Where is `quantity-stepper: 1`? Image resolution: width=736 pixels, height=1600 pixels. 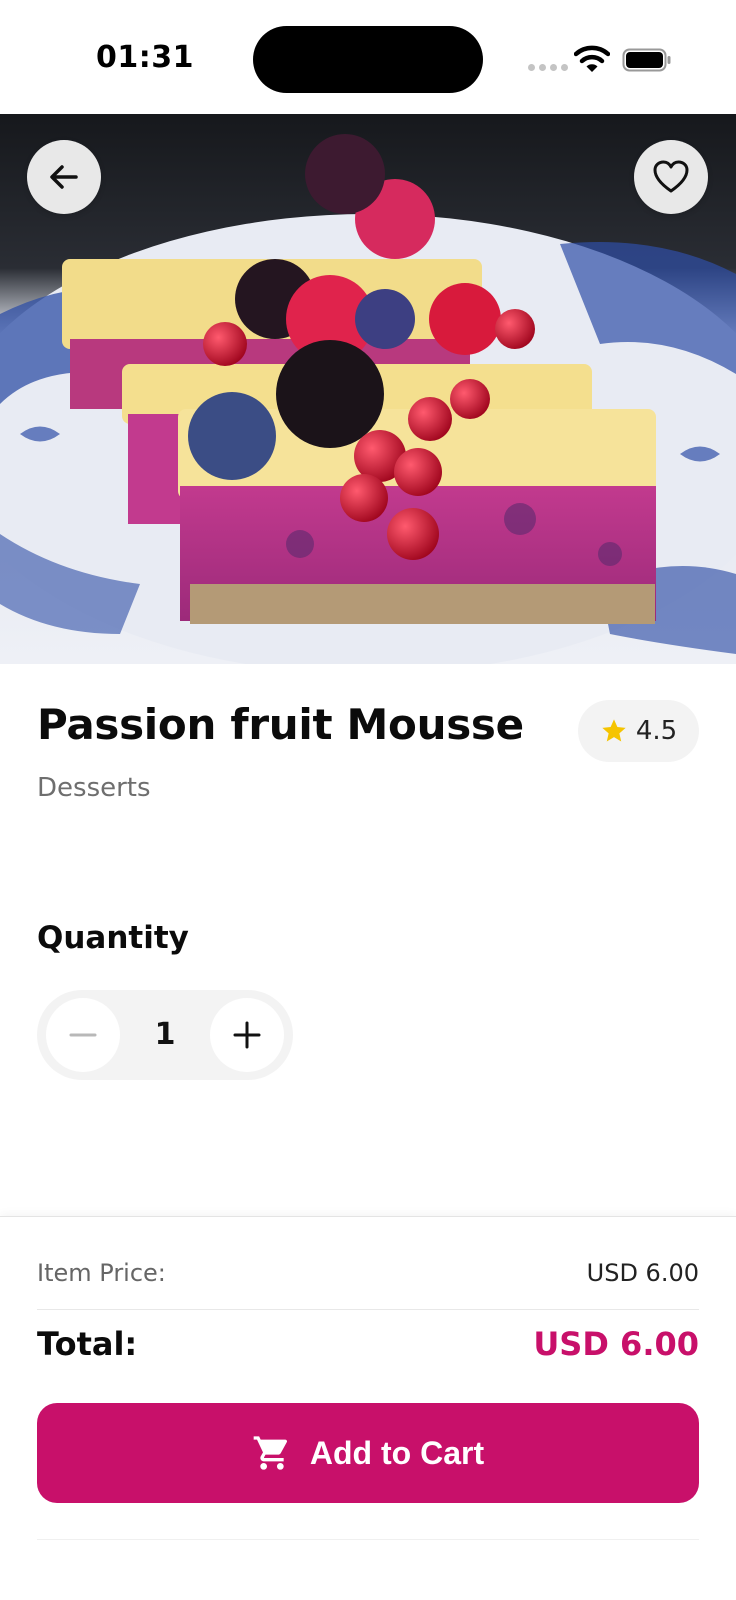
quantity-stepper: 1 is located at coordinates (165, 1035).